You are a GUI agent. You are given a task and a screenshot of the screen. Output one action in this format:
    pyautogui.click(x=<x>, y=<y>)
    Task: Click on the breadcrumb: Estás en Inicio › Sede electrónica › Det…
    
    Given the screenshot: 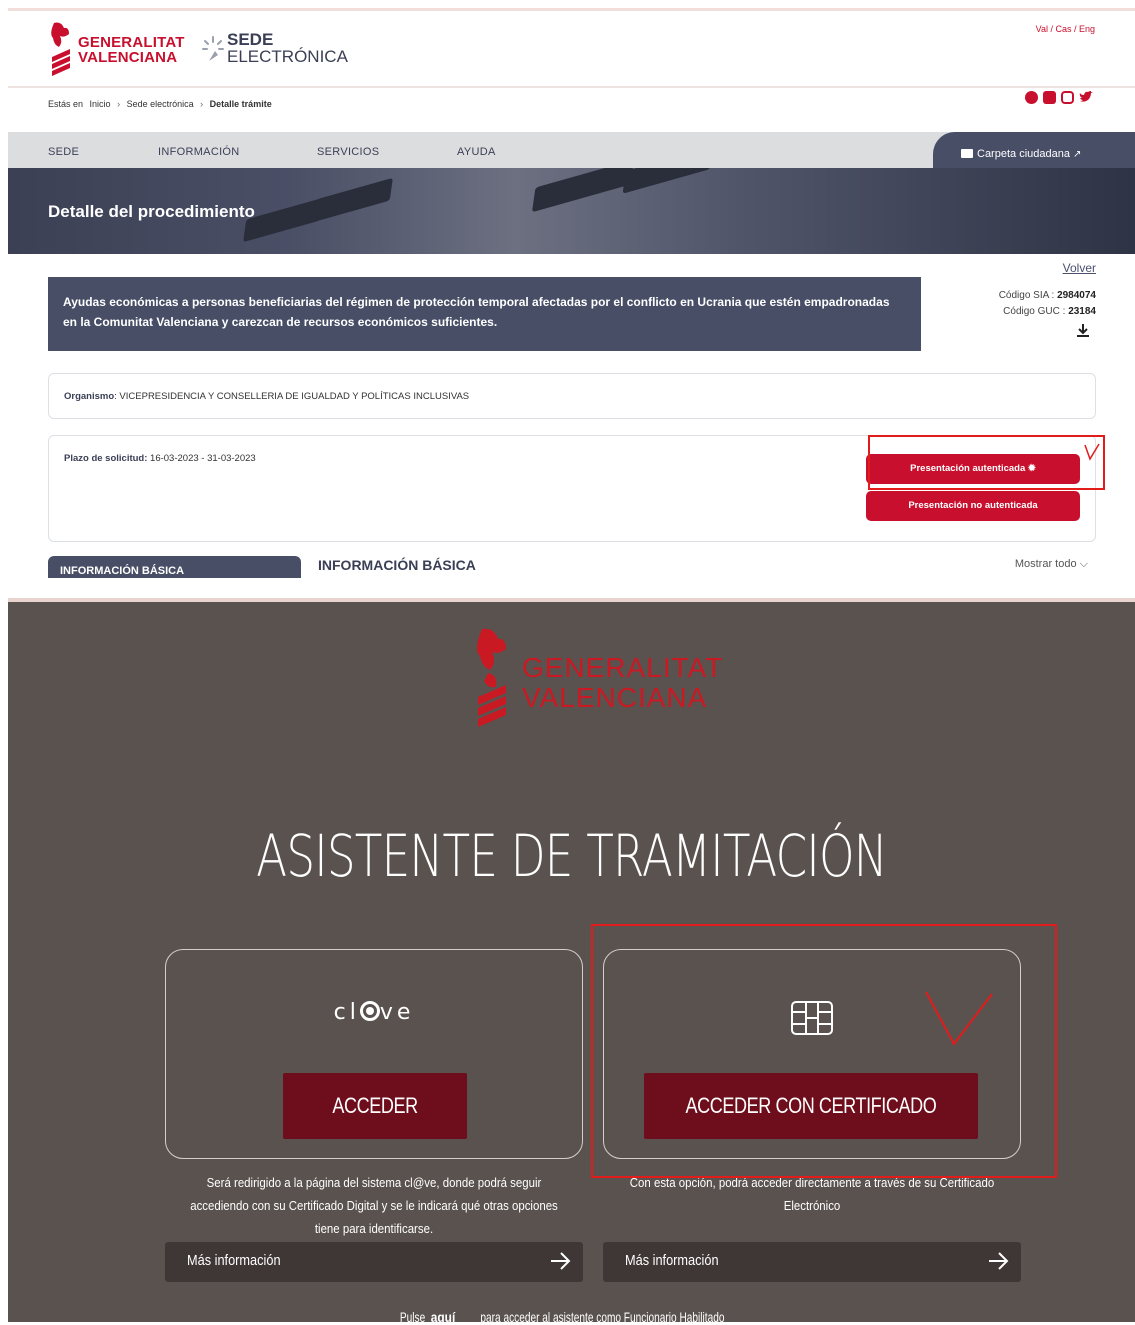 What is the action you would take?
    pyautogui.click(x=162, y=104)
    